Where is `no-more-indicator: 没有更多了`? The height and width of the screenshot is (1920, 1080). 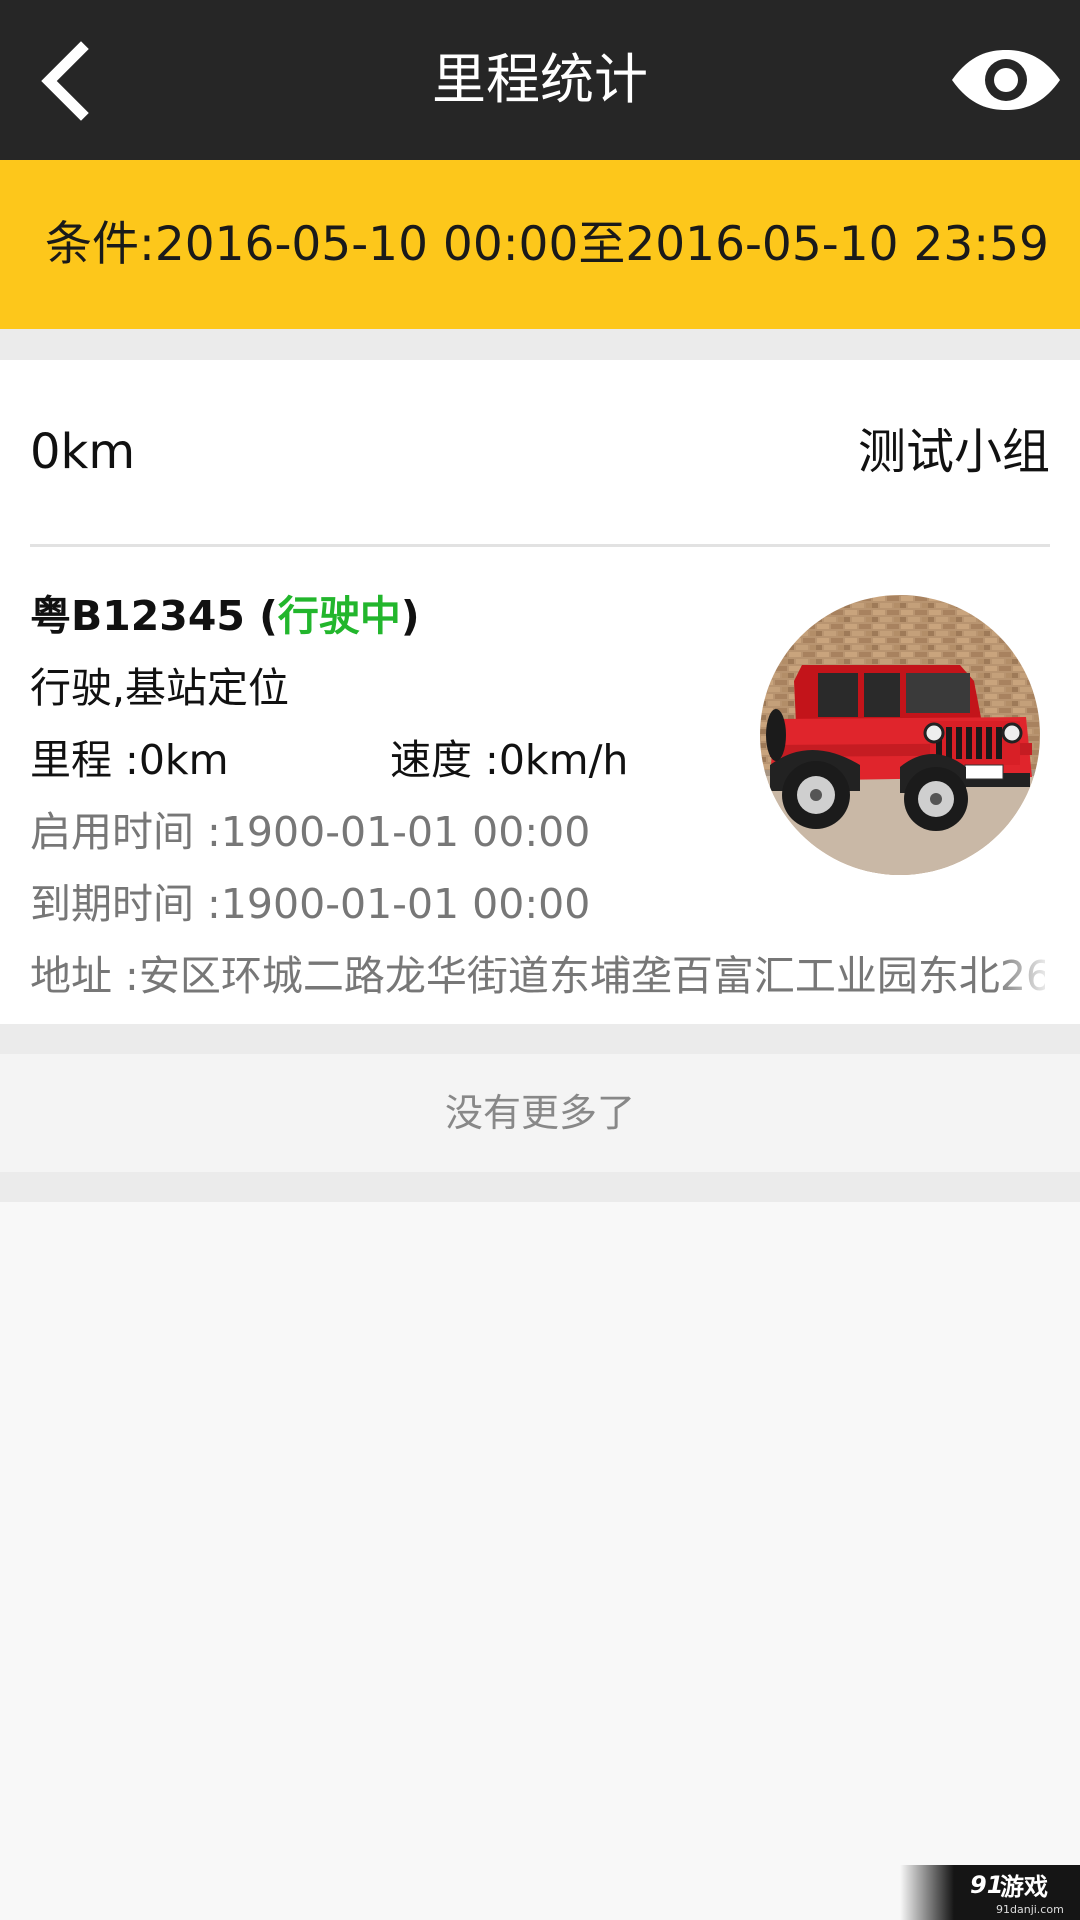
no-more-indicator: 没有更多了 is located at coordinates (540, 1113).